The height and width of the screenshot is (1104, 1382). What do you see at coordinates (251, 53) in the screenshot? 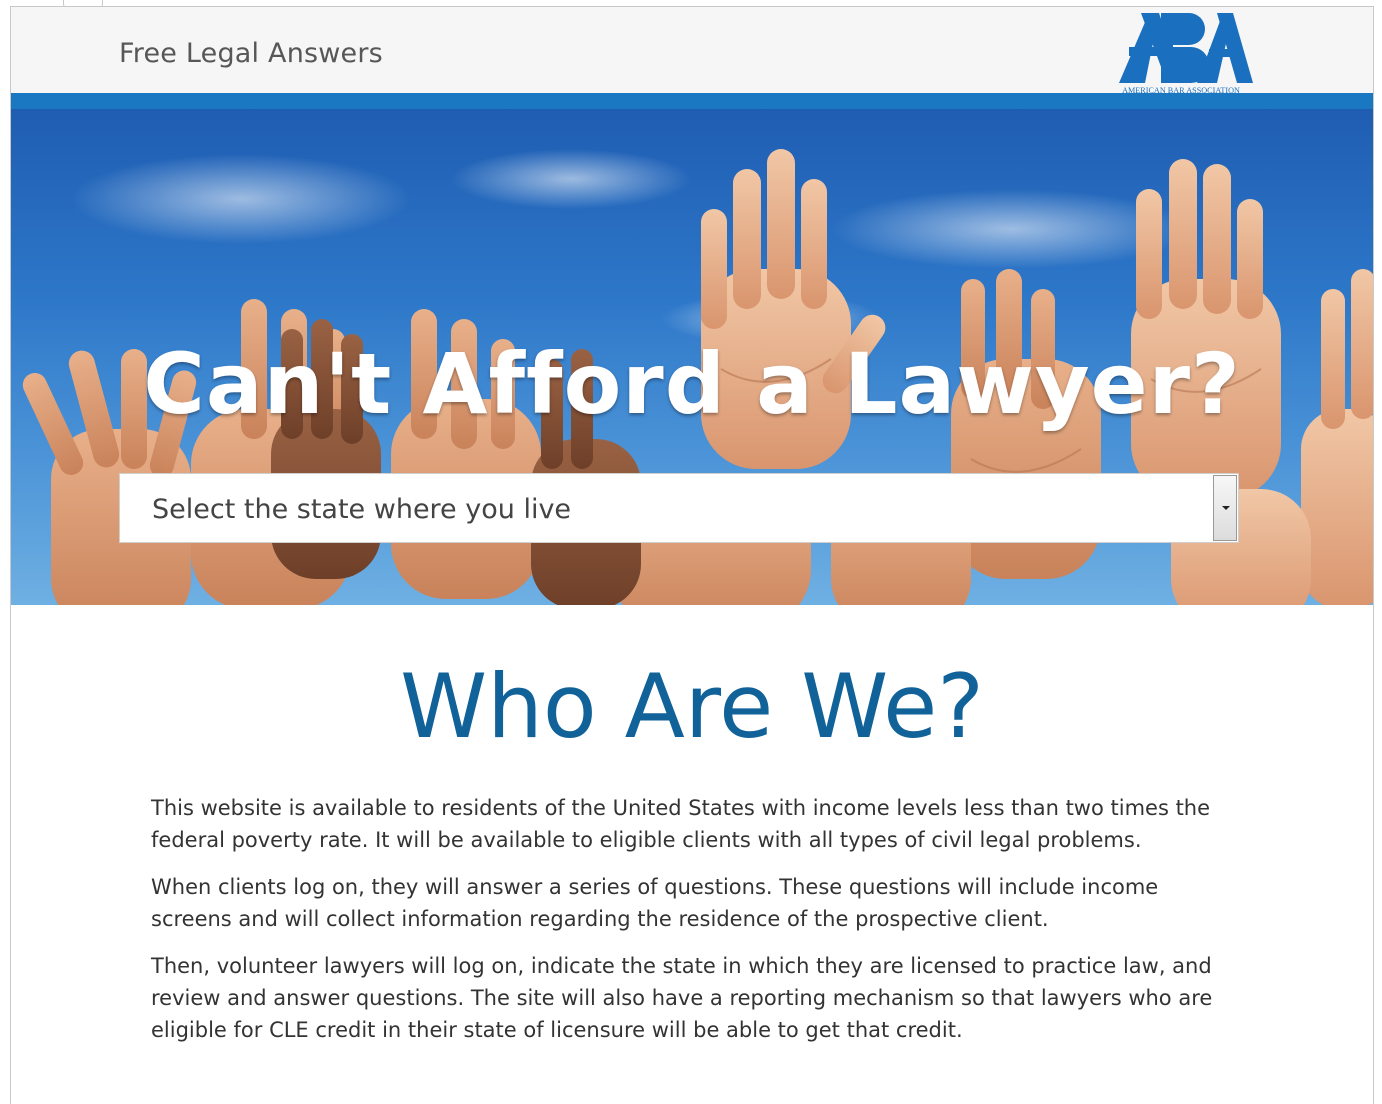
I see `site-title: Free Legal Answers` at bounding box center [251, 53].